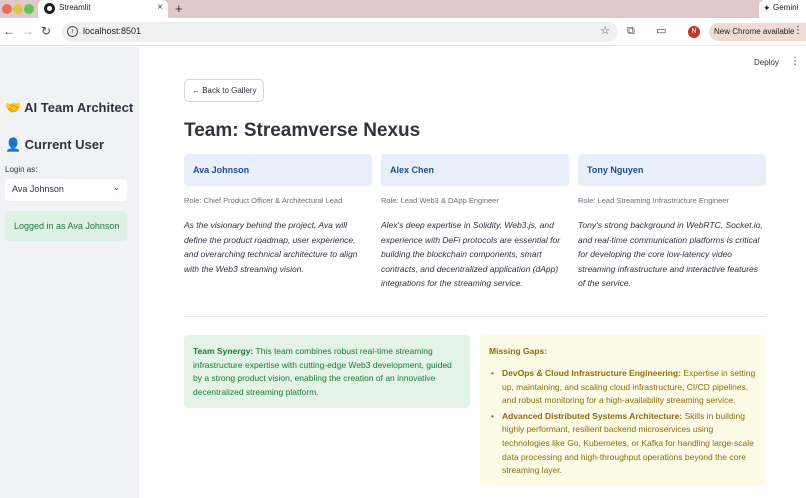 The image size is (806, 498). I want to click on back-to-gallery-label: ← Back to Gallery, so click(224, 90).